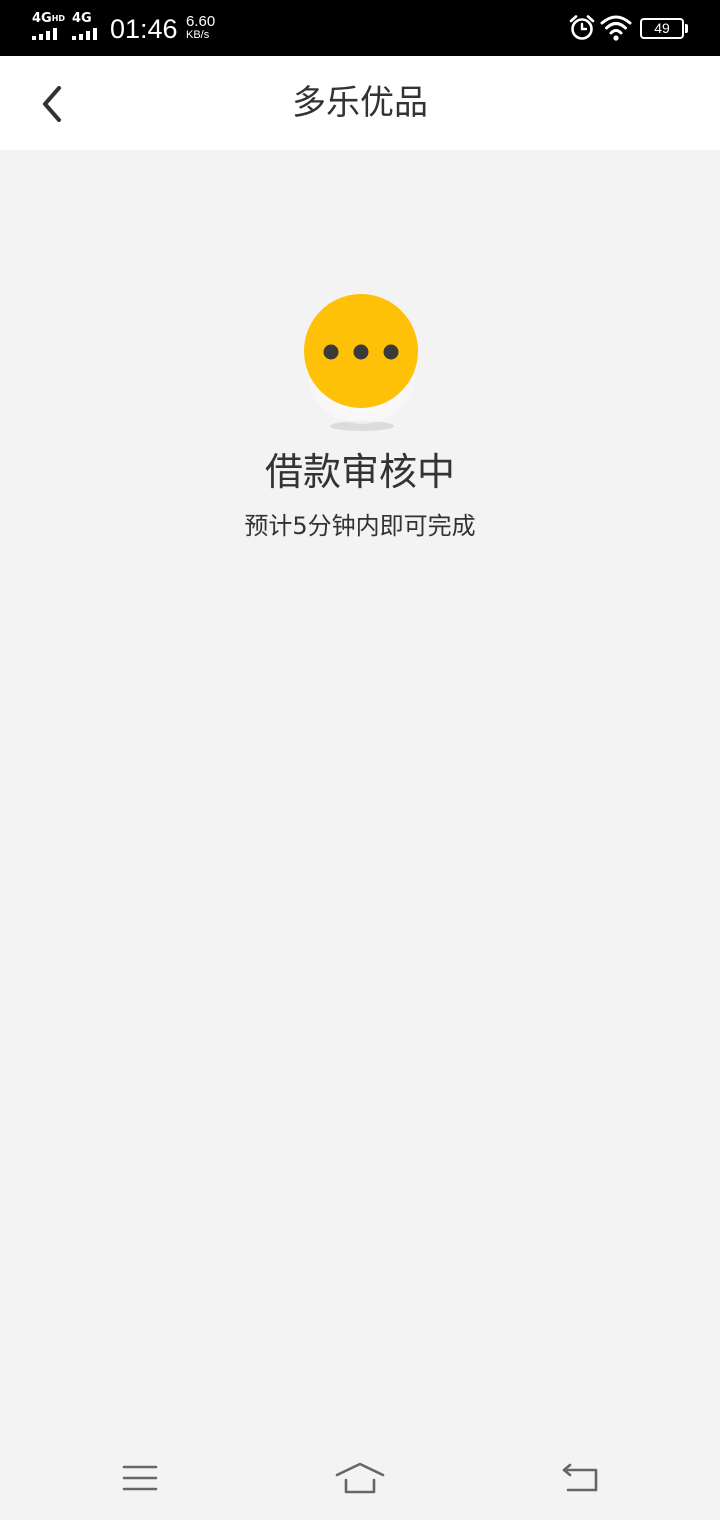  Describe the element at coordinates (50, 27) in the screenshot. I see `network-indicator-1: 4GHD` at that location.